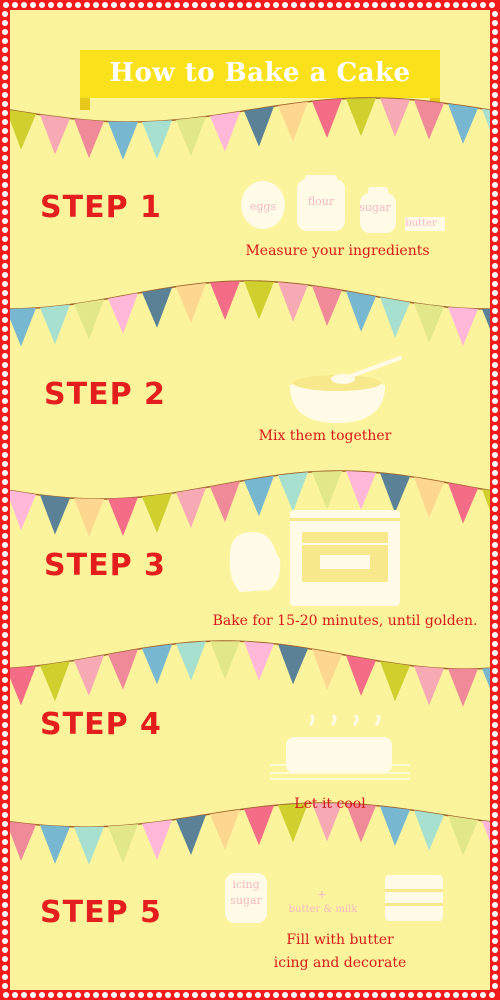 The width and height of the screenshot is (500, 1000). I want to click on step-5-label: STEP 5, so click(101, 912).